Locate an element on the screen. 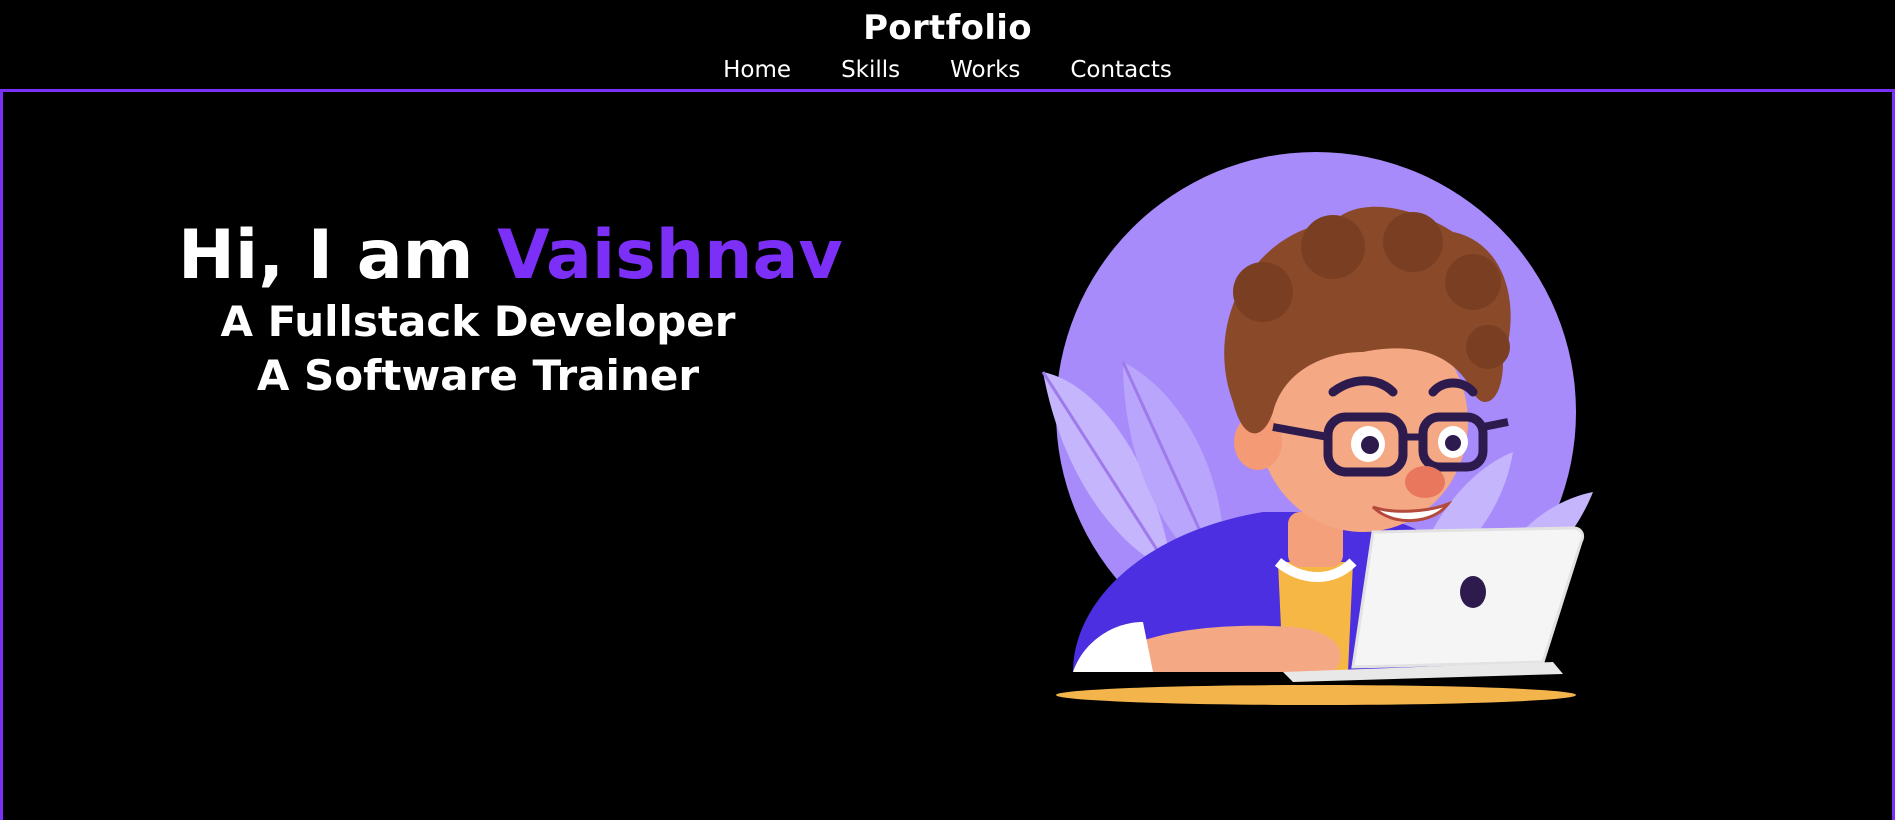  role-fullstack: A Fullstack Developer is located at coordinates (478, 321).